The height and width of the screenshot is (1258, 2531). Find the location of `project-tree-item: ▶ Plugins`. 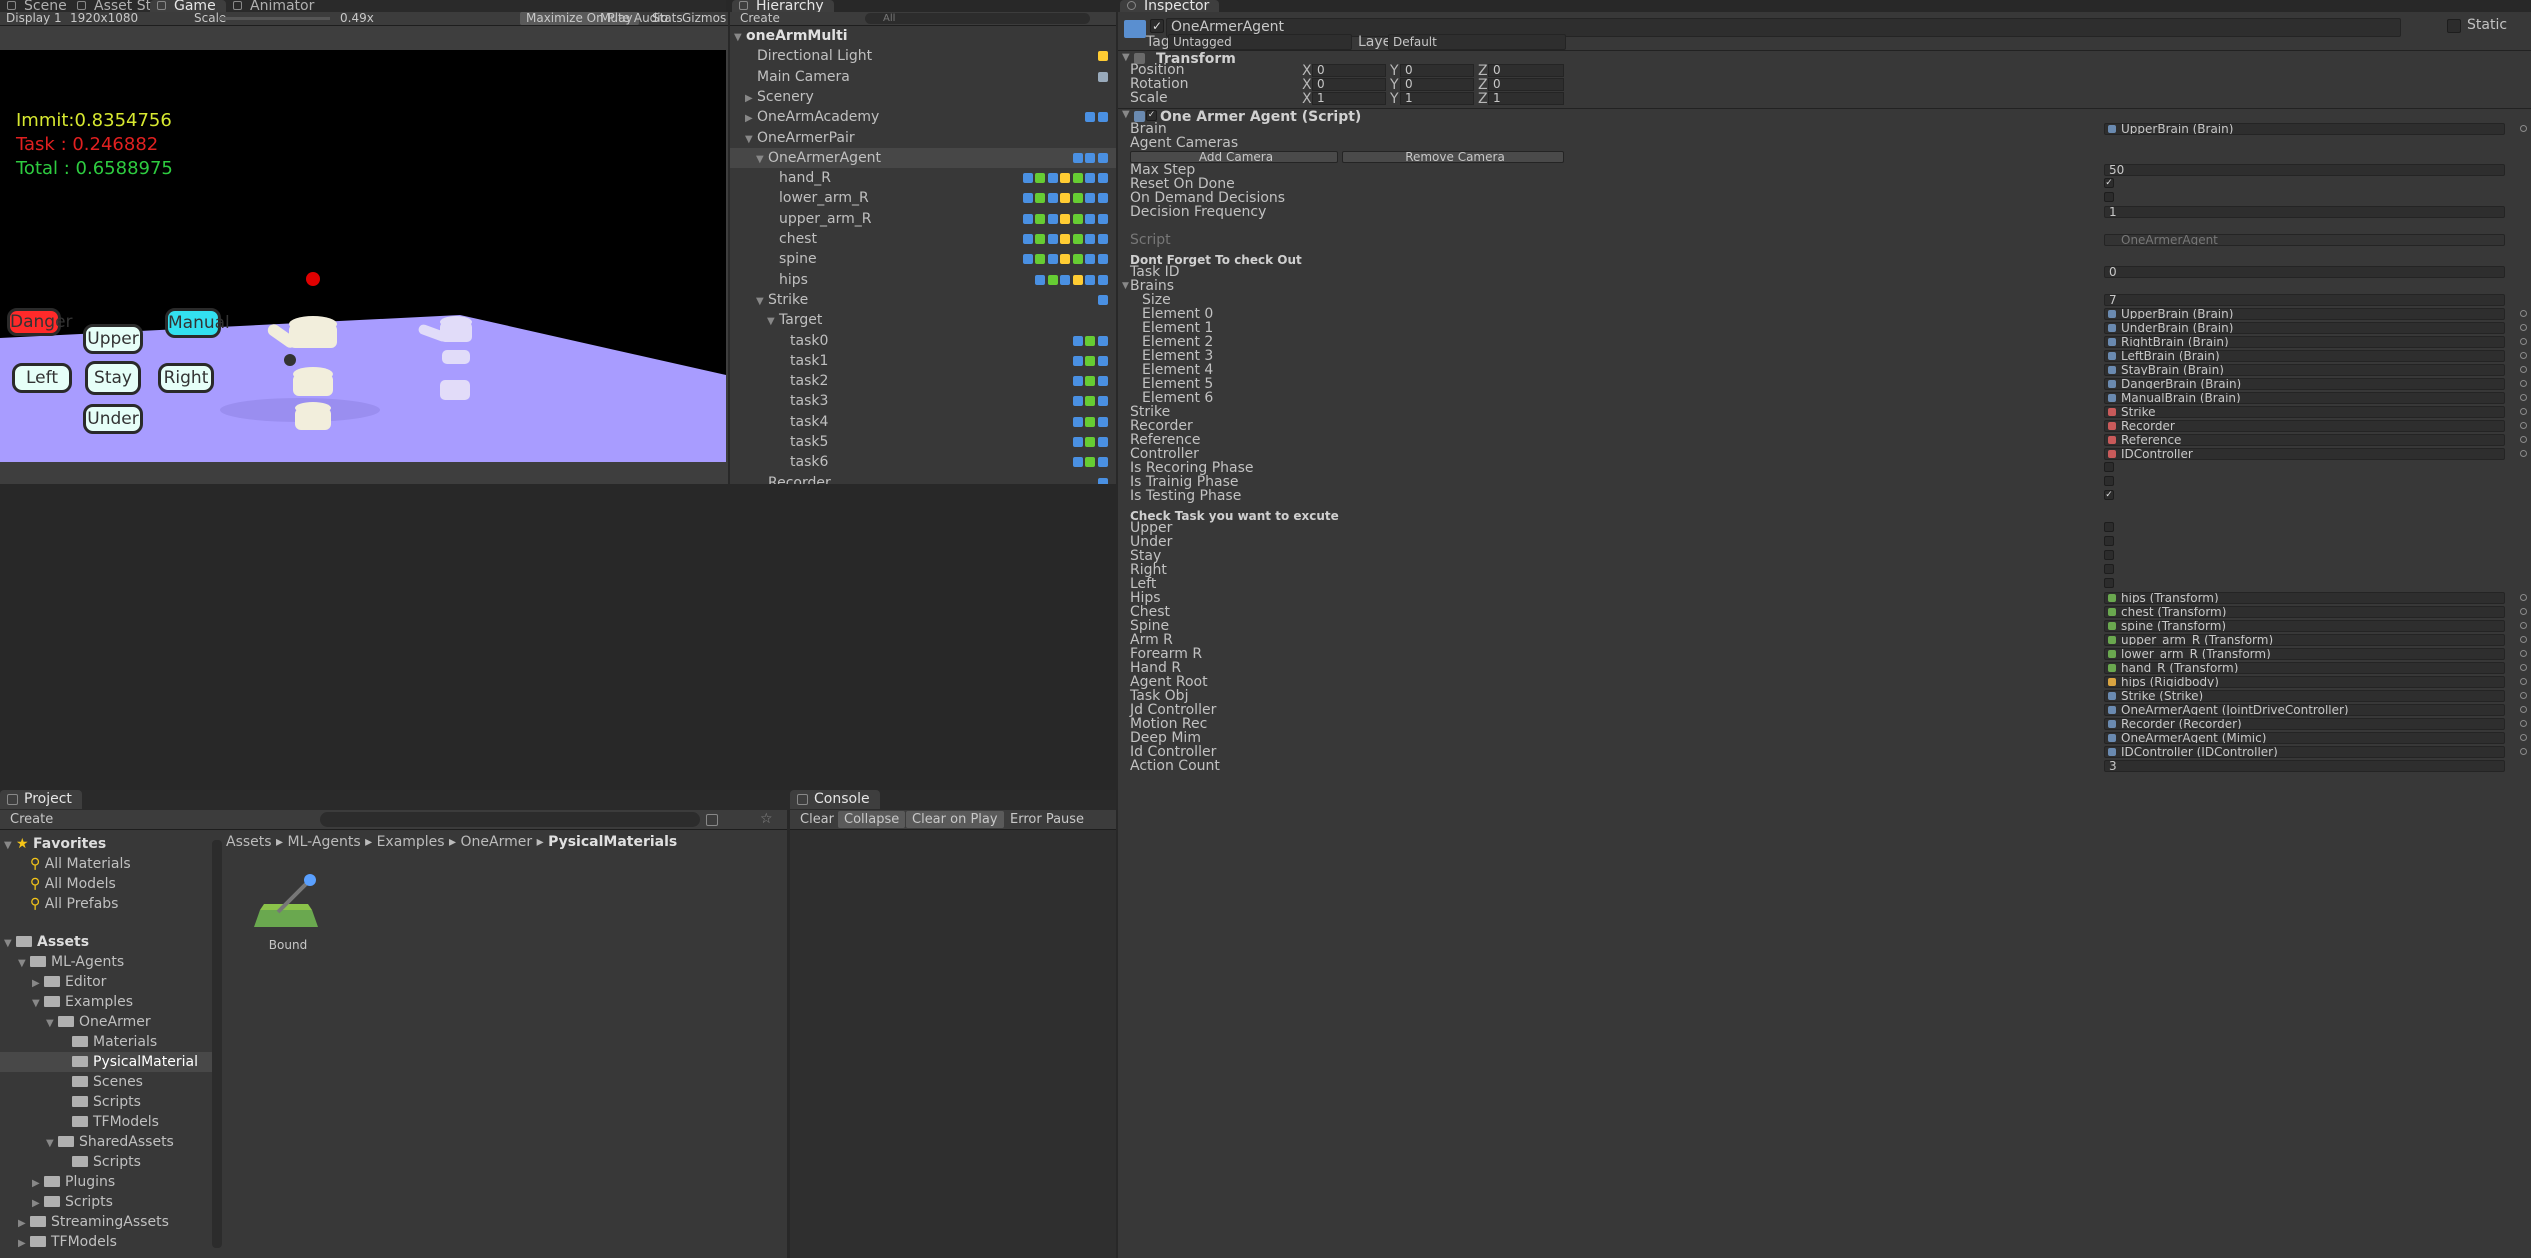

project-tree-item: ▶ Plugins is located at coordinates (106, 1182).